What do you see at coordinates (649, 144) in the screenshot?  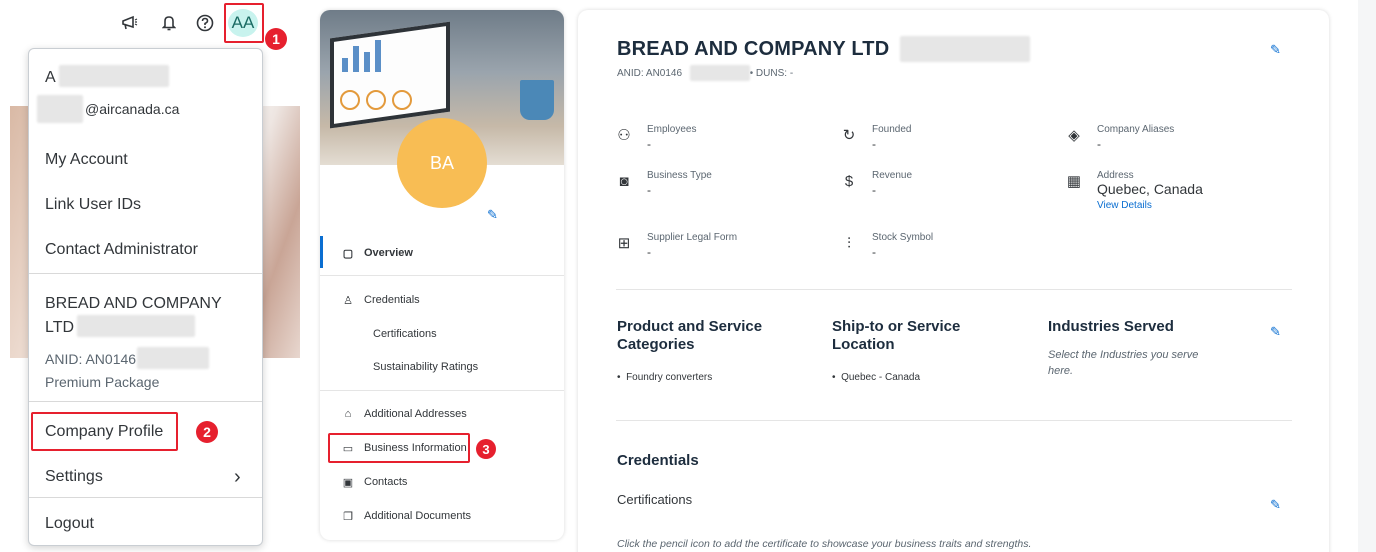 I see `employees-value: -` at bounding box center [649, 144].